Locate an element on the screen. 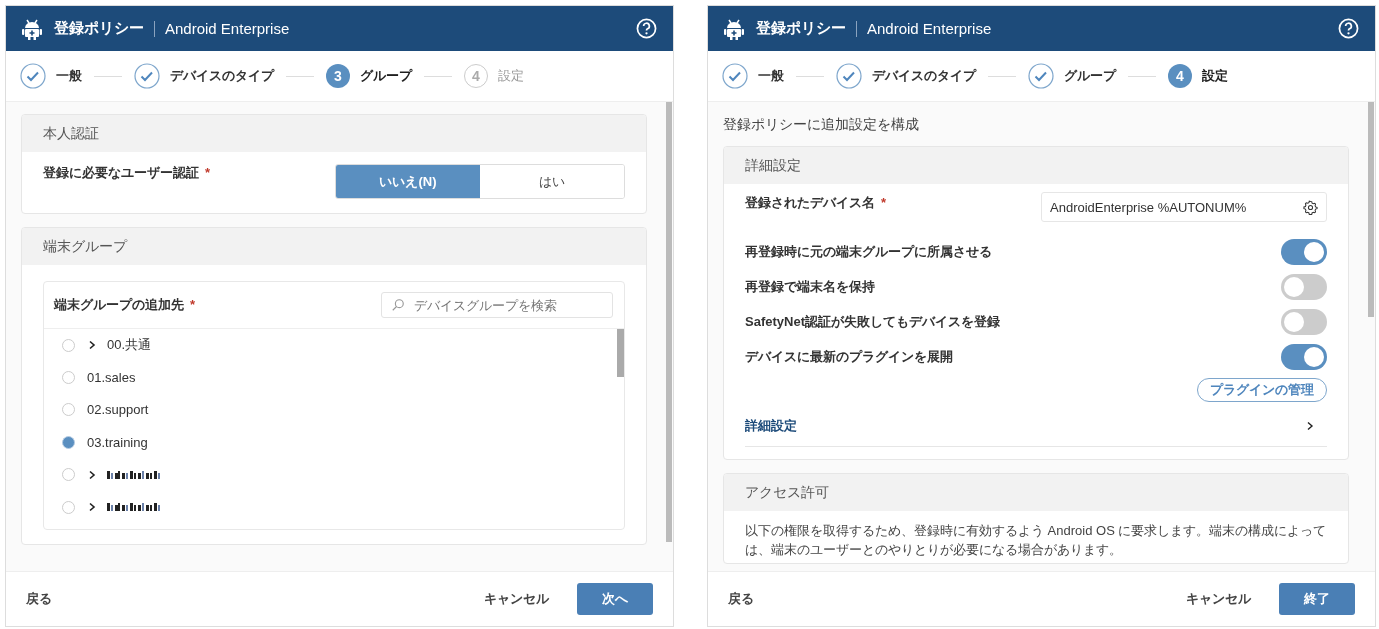 This screenshot has height=629, width=1379. section-heading: 端末グループ is located at coordinates (334, 246).